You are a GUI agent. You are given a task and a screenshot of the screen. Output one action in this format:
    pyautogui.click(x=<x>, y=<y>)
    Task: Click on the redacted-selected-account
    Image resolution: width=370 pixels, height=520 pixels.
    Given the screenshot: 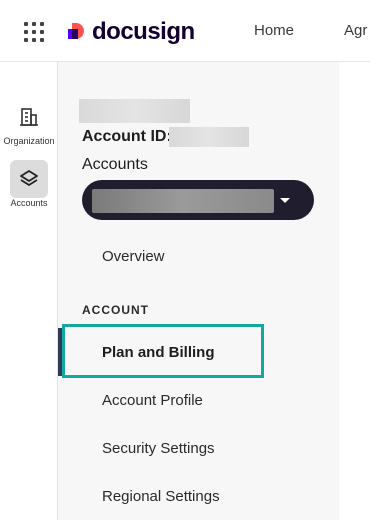 What is the action you would take?
    pyautogui.click(x=183, y=201)
    